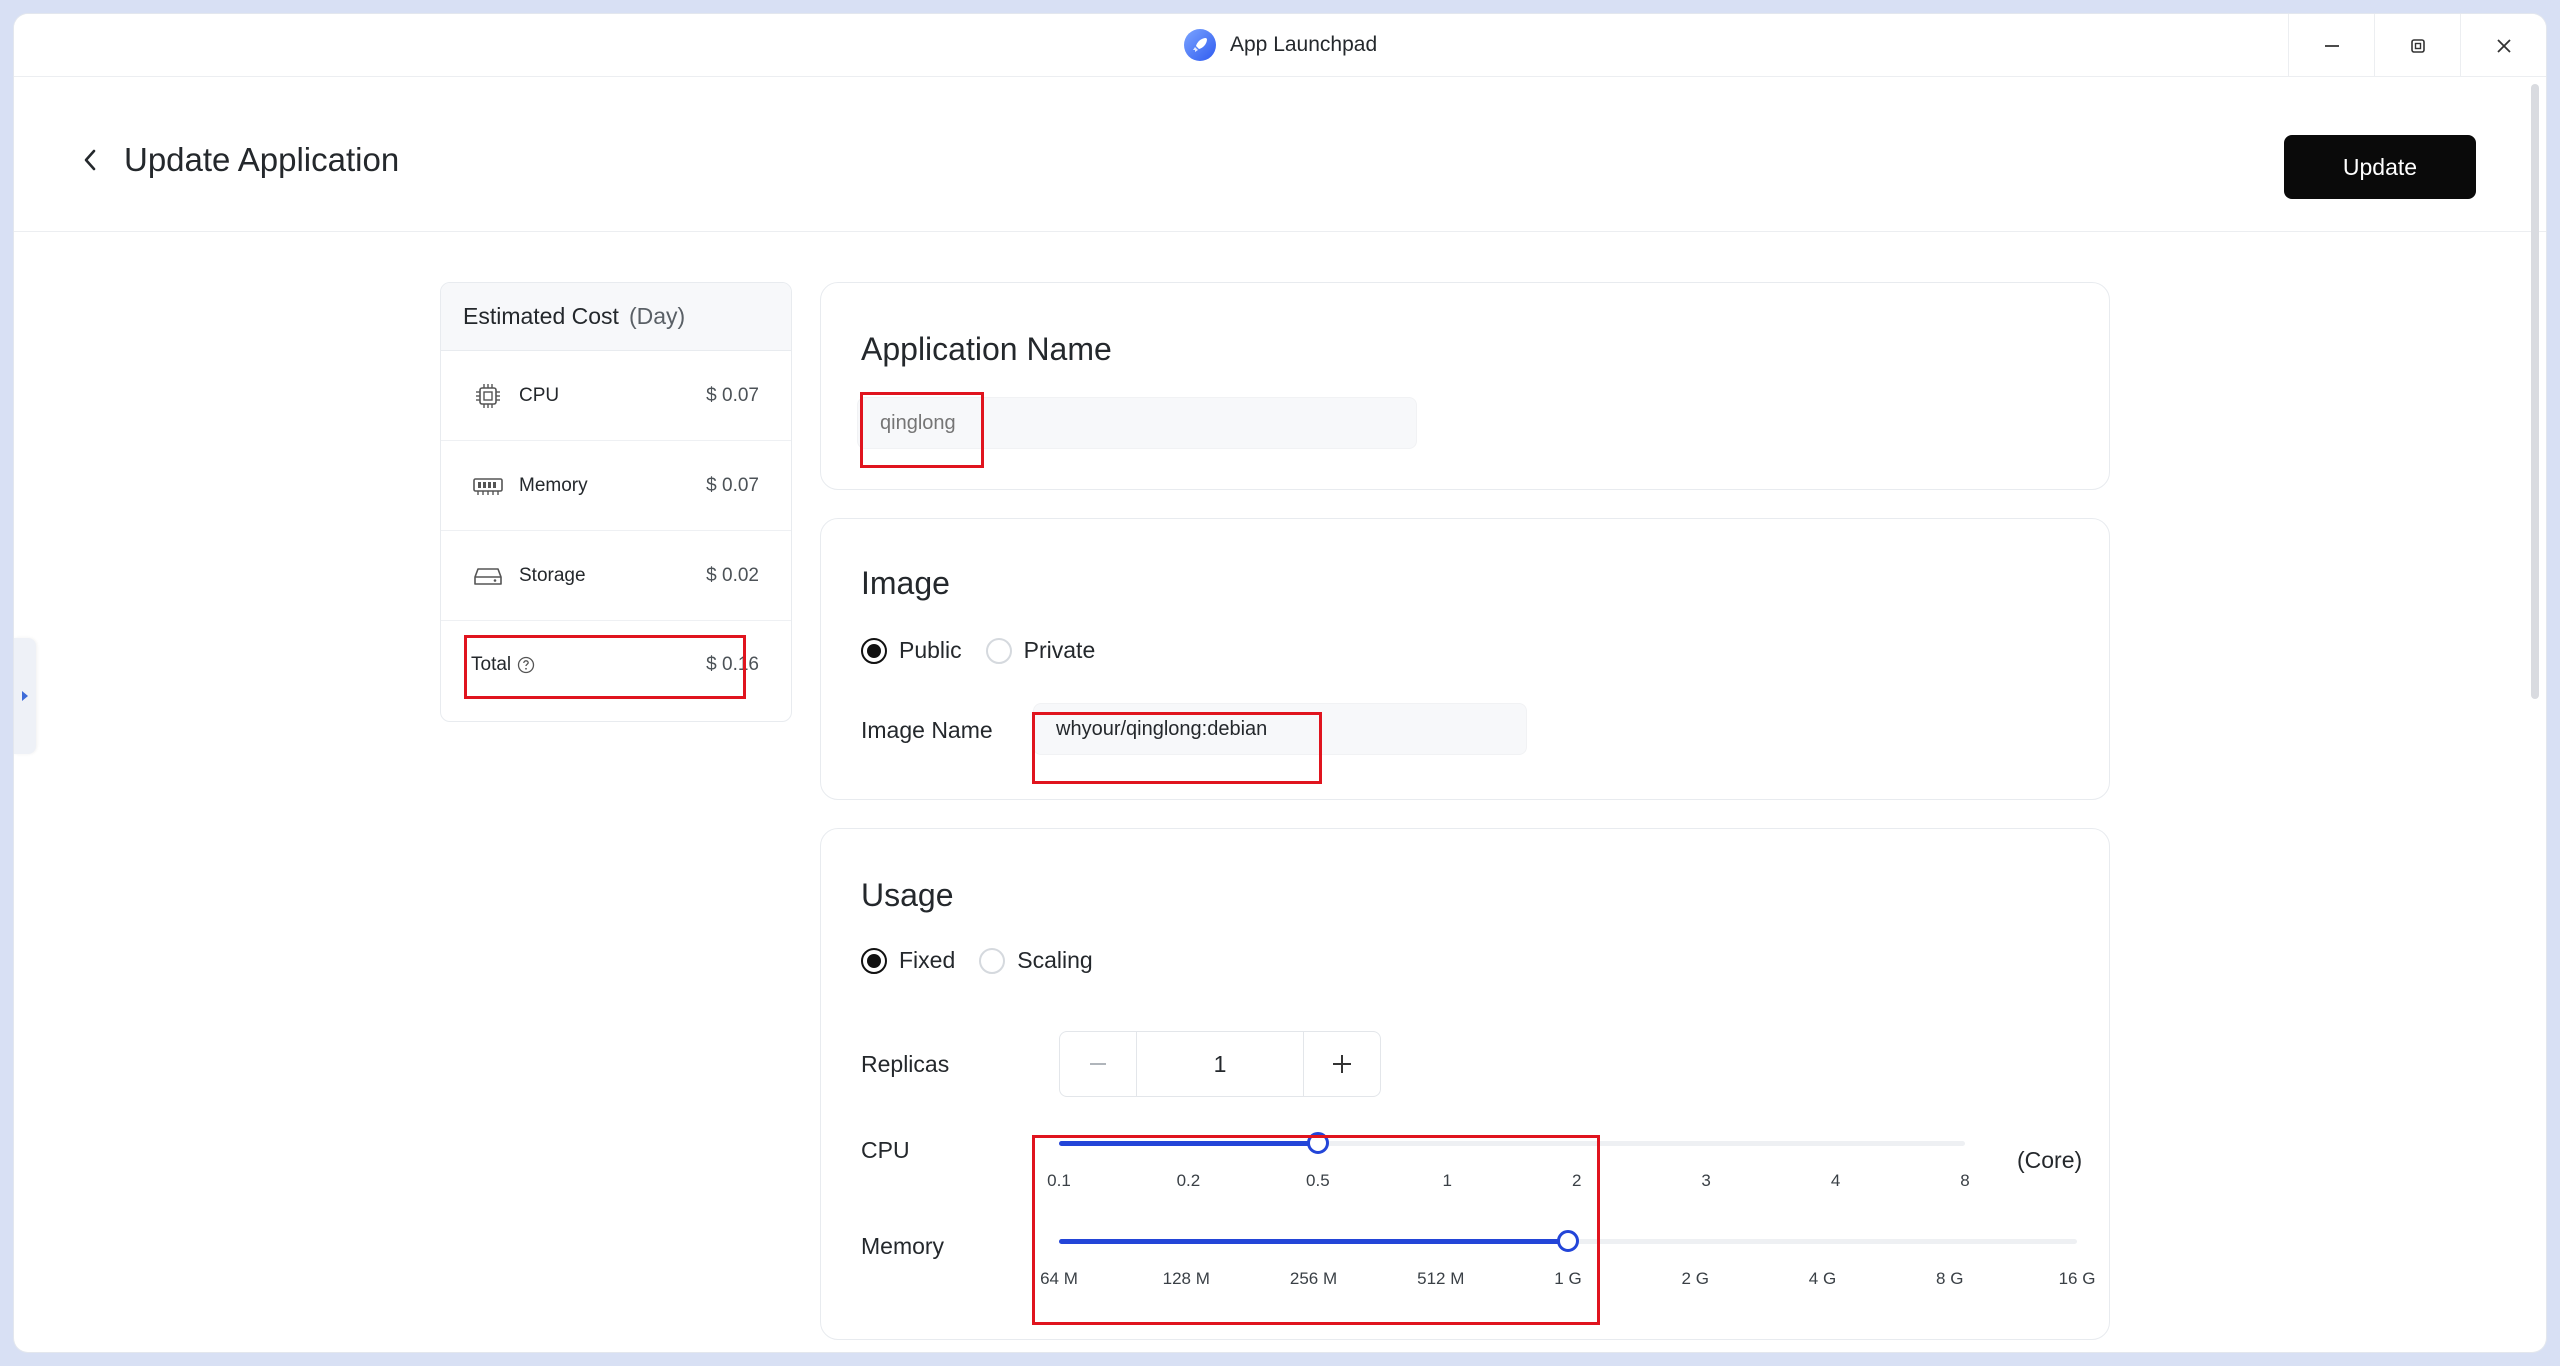 This screenshot has width=2560, height=1366. What do you see at coordinates (986, 349) in the screenshot?
I see `app-name-title: Application Name` at bounding box center [986, 349].